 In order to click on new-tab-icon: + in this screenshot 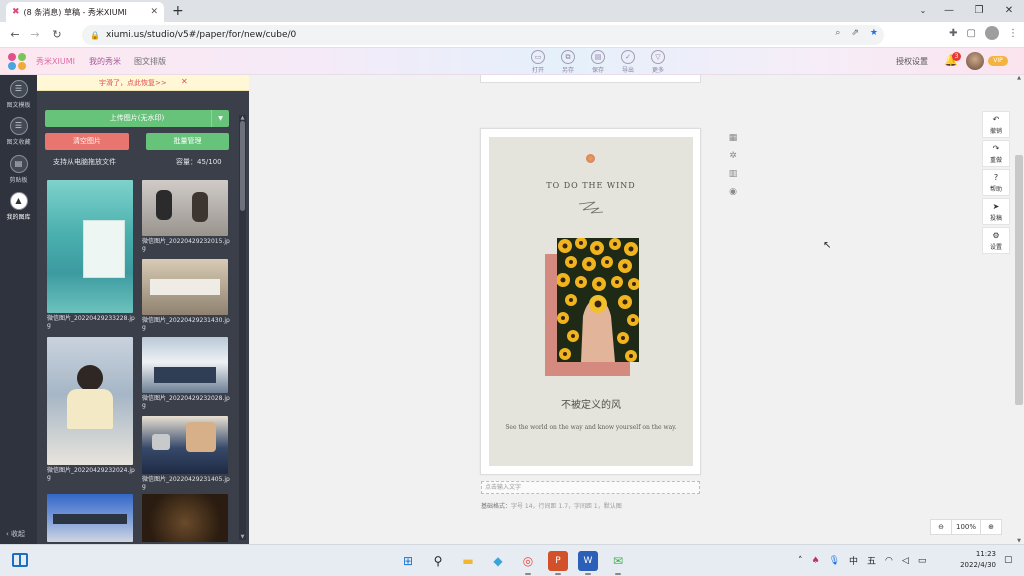, I will do `click(178, 11)`.